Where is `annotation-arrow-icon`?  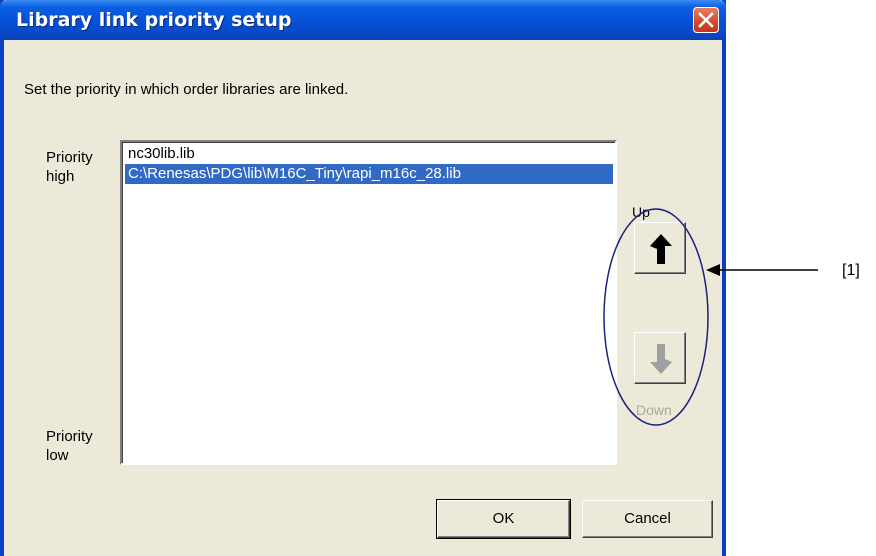 annotation-arrow-icon is located at coordinates (762, 270).